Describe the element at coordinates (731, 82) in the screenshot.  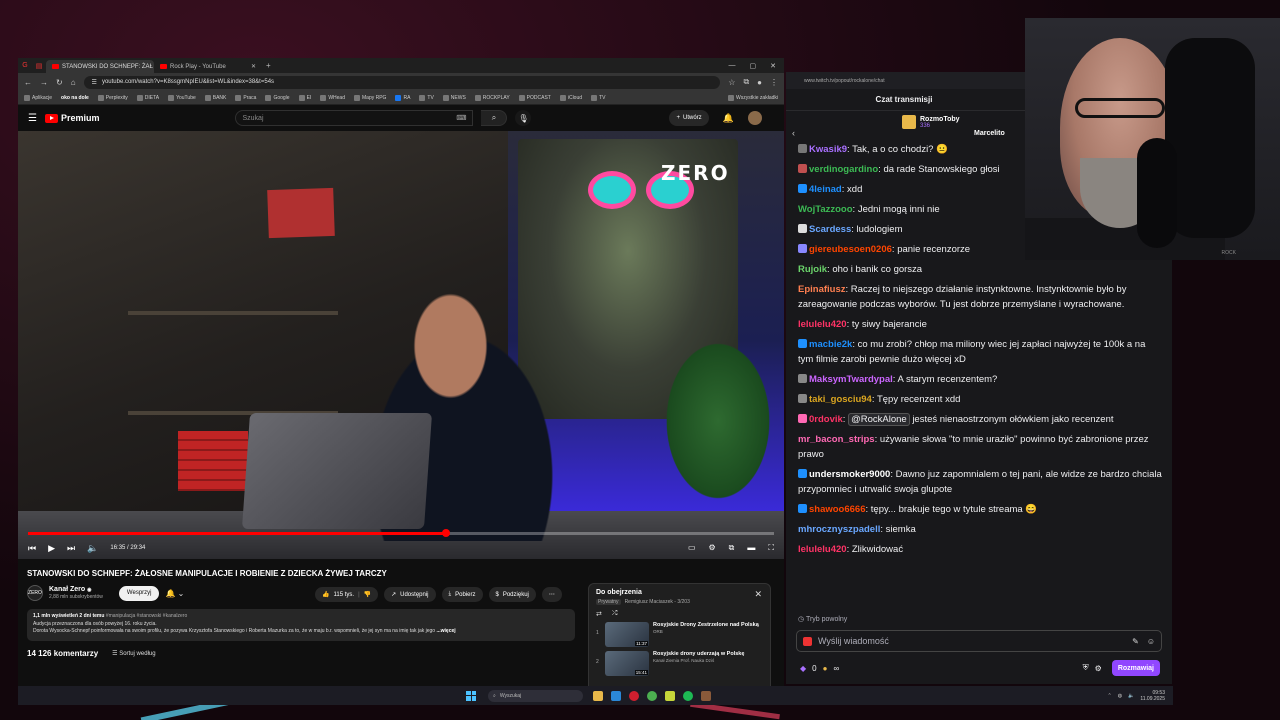
I see `bookmark-star-icon: ☆` at that location.